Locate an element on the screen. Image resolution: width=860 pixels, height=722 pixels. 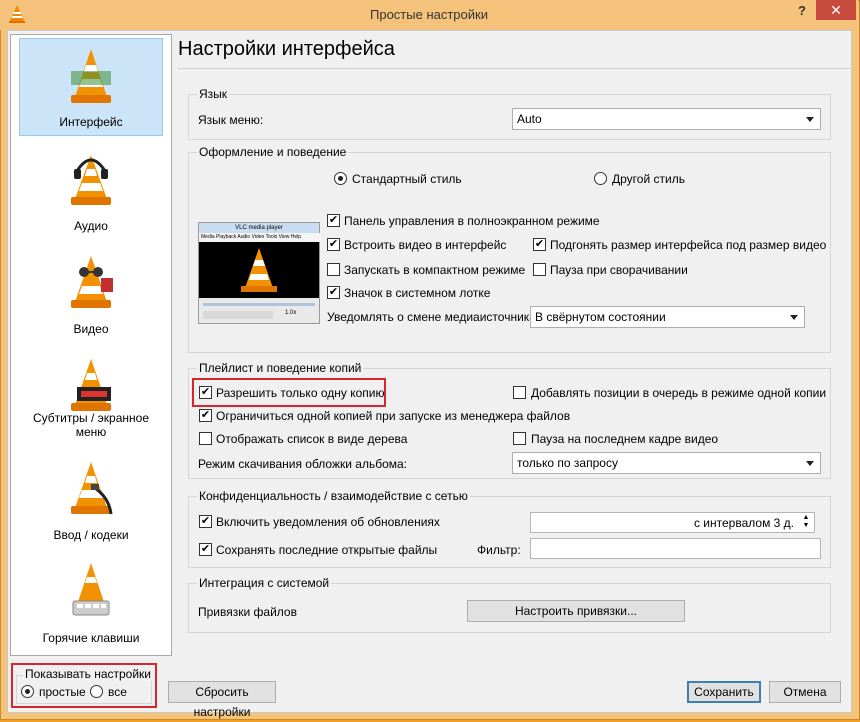
preview-speed: 1.0x is located at coordinates (291, 313).